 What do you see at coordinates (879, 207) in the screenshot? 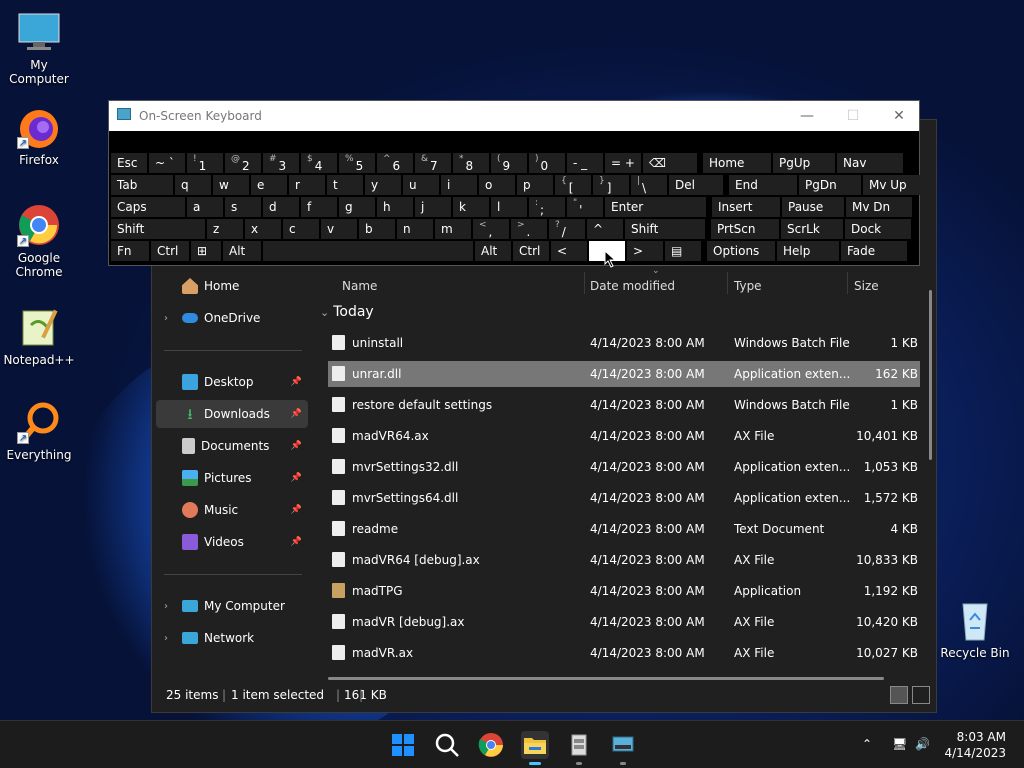
I see `osk-key: Mv Dn` at bounding box center [879, 207].